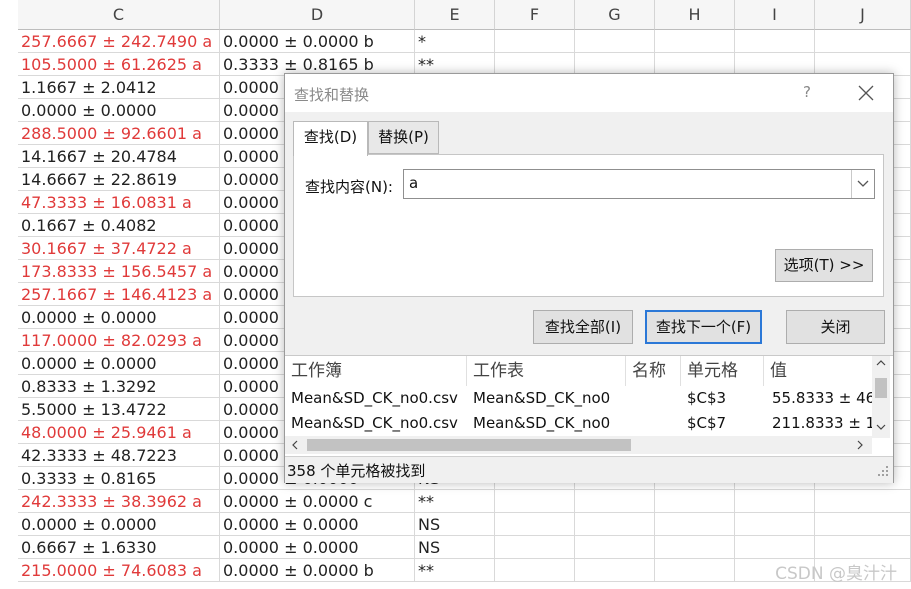 The width and height of the screenshot is (911, 589). What do you see at coordinates (818, 371) in the screenshot?
I see `results-header-value: 值` at bounding box center [818, 371].